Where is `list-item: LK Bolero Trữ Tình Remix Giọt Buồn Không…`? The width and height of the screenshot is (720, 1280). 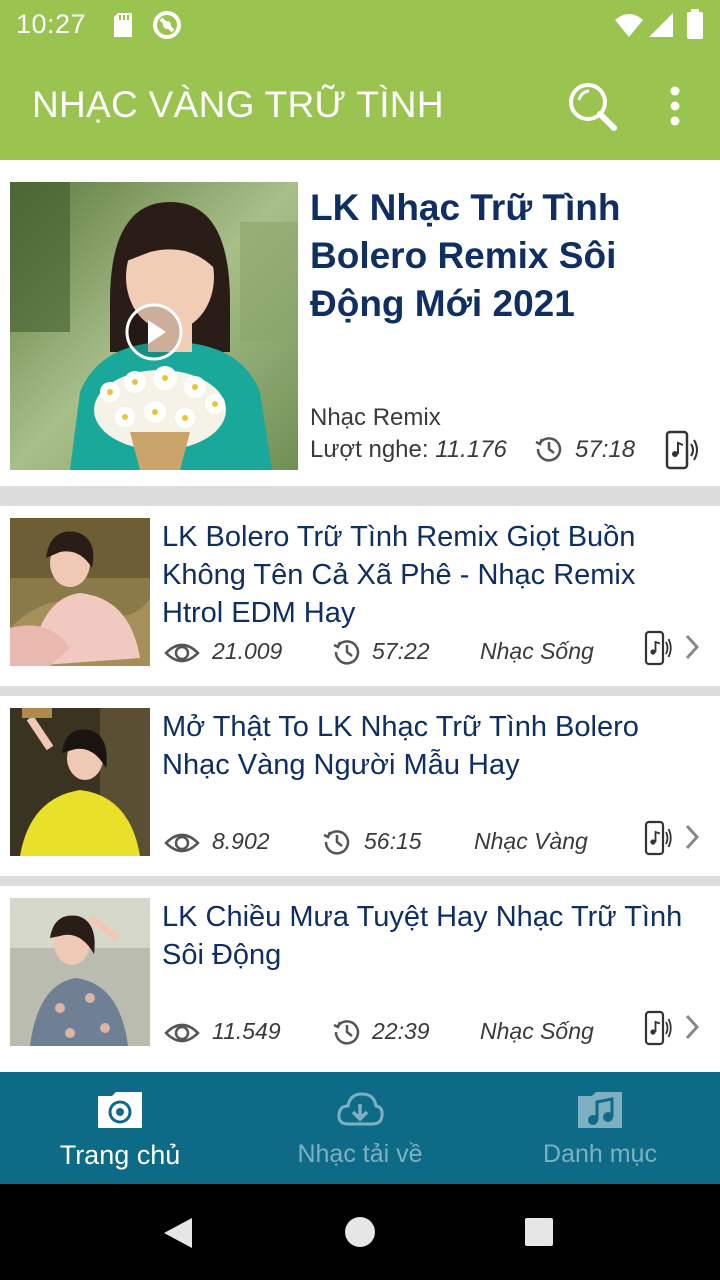 list-item: LK Bolero Trữ Tình Remix Giọt Buồn Không… is located at coordinates (360, 596).